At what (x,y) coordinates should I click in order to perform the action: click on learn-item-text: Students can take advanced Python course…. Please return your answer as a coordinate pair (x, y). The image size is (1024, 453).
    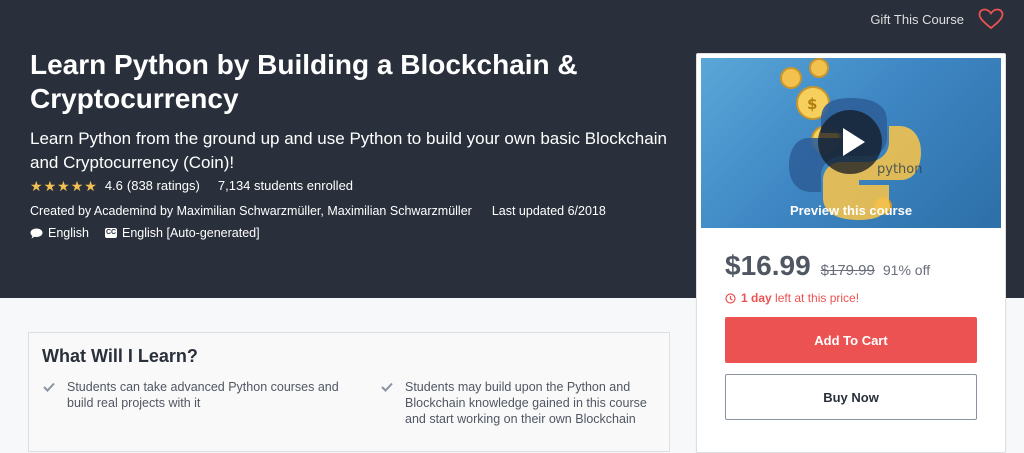
    Looking at the image, I should click on (203, 395).